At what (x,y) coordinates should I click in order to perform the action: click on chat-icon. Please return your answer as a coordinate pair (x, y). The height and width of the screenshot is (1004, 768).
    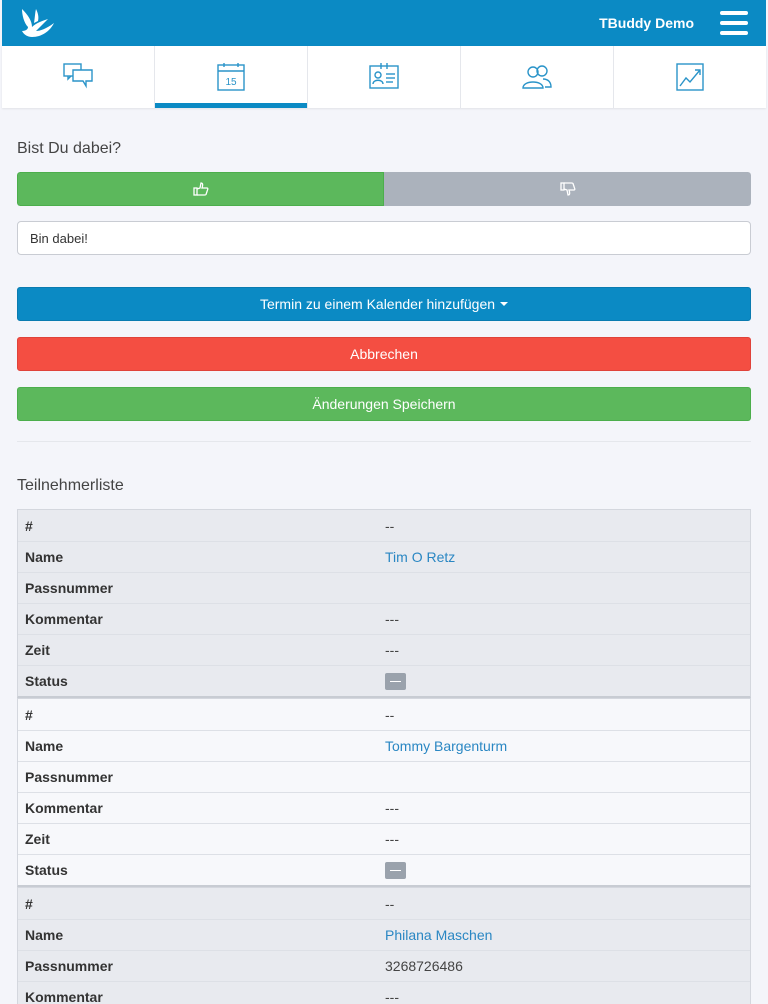
    Looking at the image, I should click on (78, 76).